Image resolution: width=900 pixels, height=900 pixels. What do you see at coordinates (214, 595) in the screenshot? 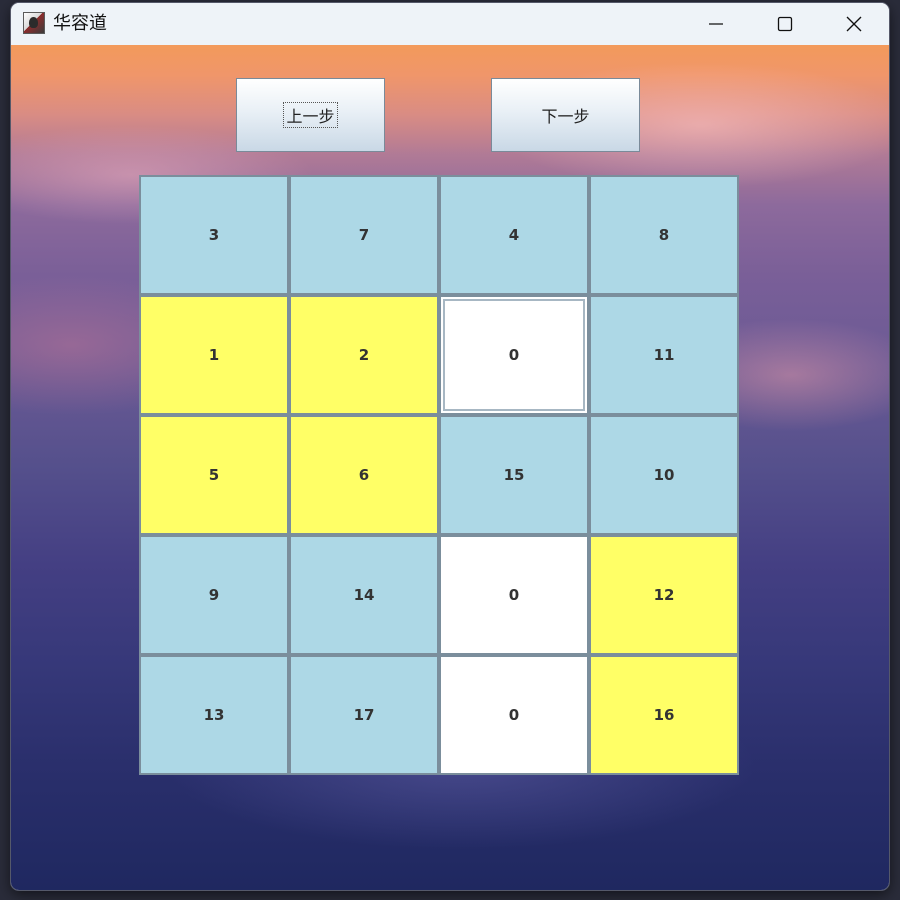
I see `tile-r3c0: 9` at bounding box center [214, 595].